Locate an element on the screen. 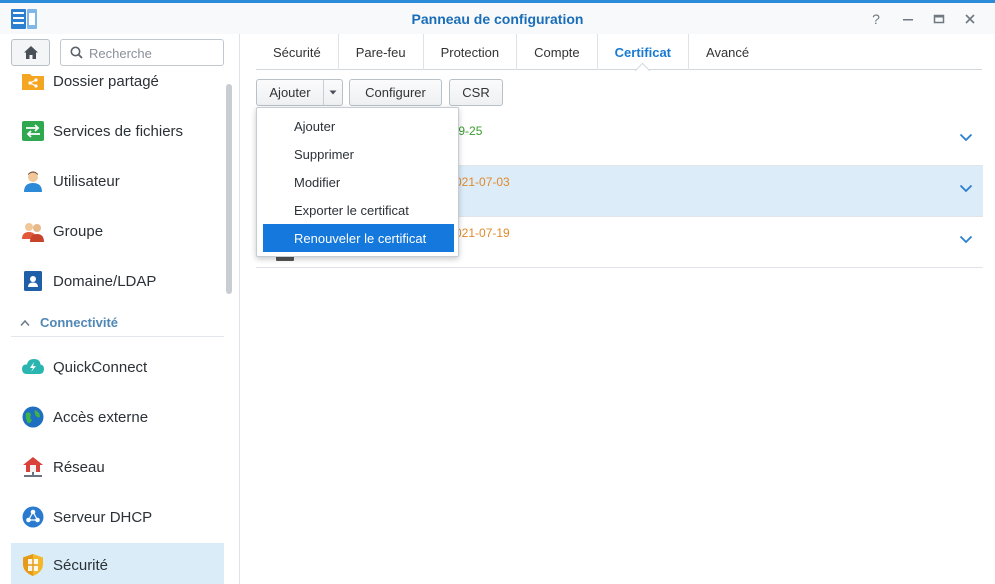 Image resolution: width=995 pixels, height=584 pixels. close-button is located at coordinates (970, 19).